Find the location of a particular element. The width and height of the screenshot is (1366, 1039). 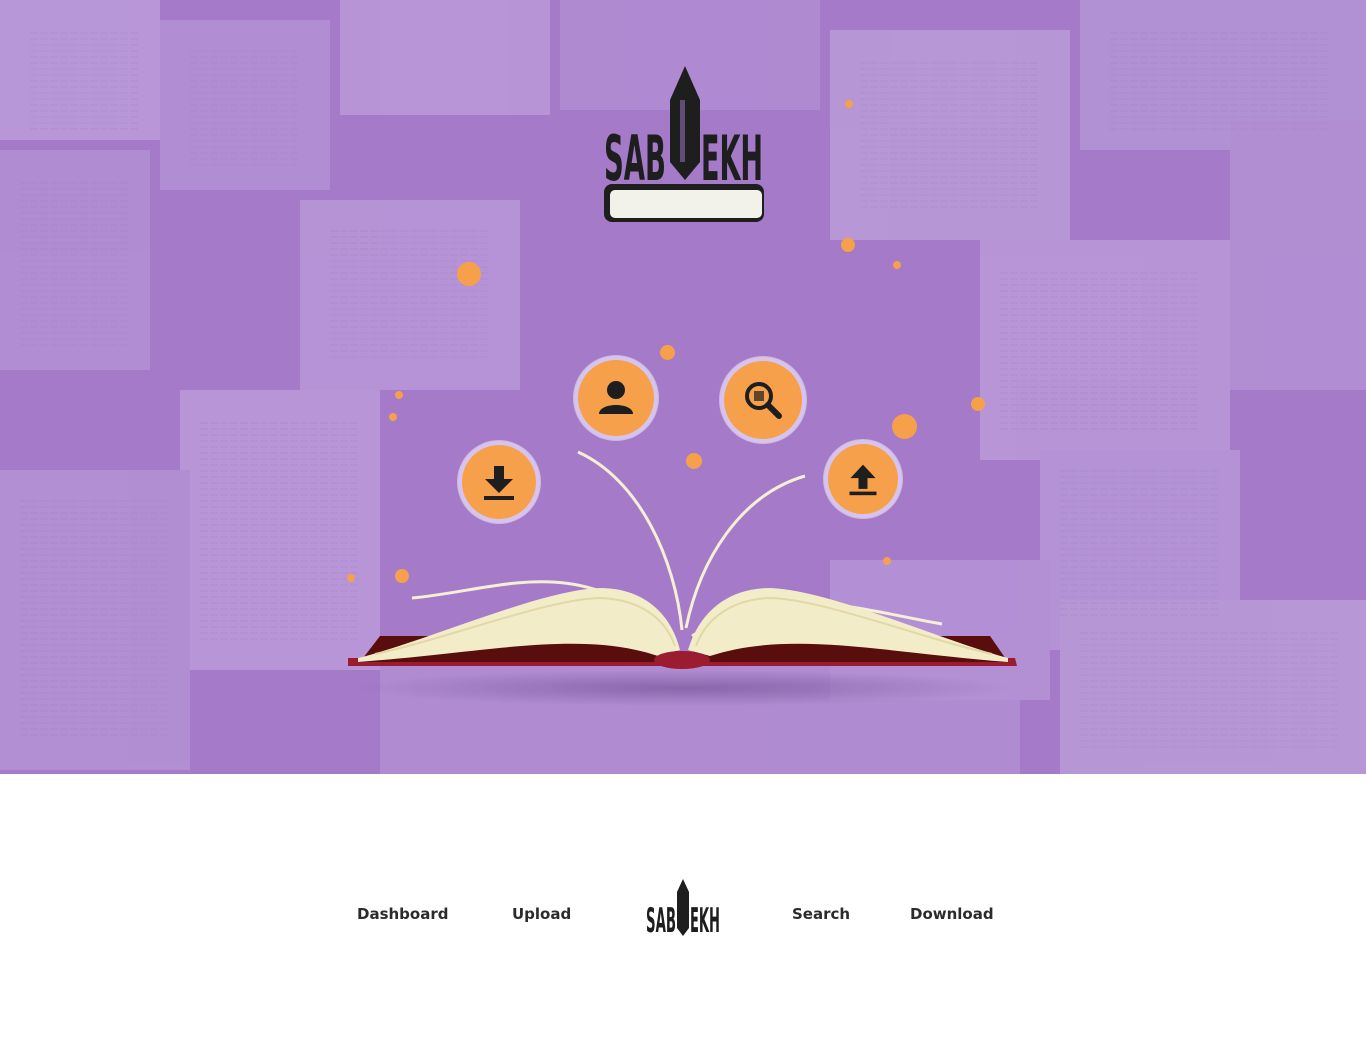

upload-icon-button is located at coordinates (863, 479).